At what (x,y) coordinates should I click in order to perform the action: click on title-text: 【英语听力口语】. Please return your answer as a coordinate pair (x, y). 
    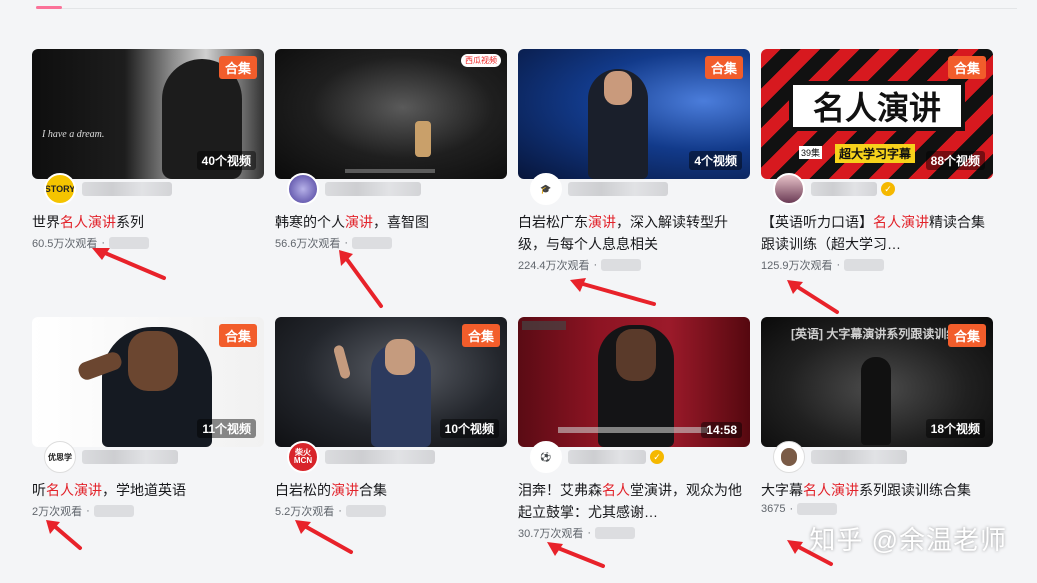
    Looking at the image, I should click on (817, 222).